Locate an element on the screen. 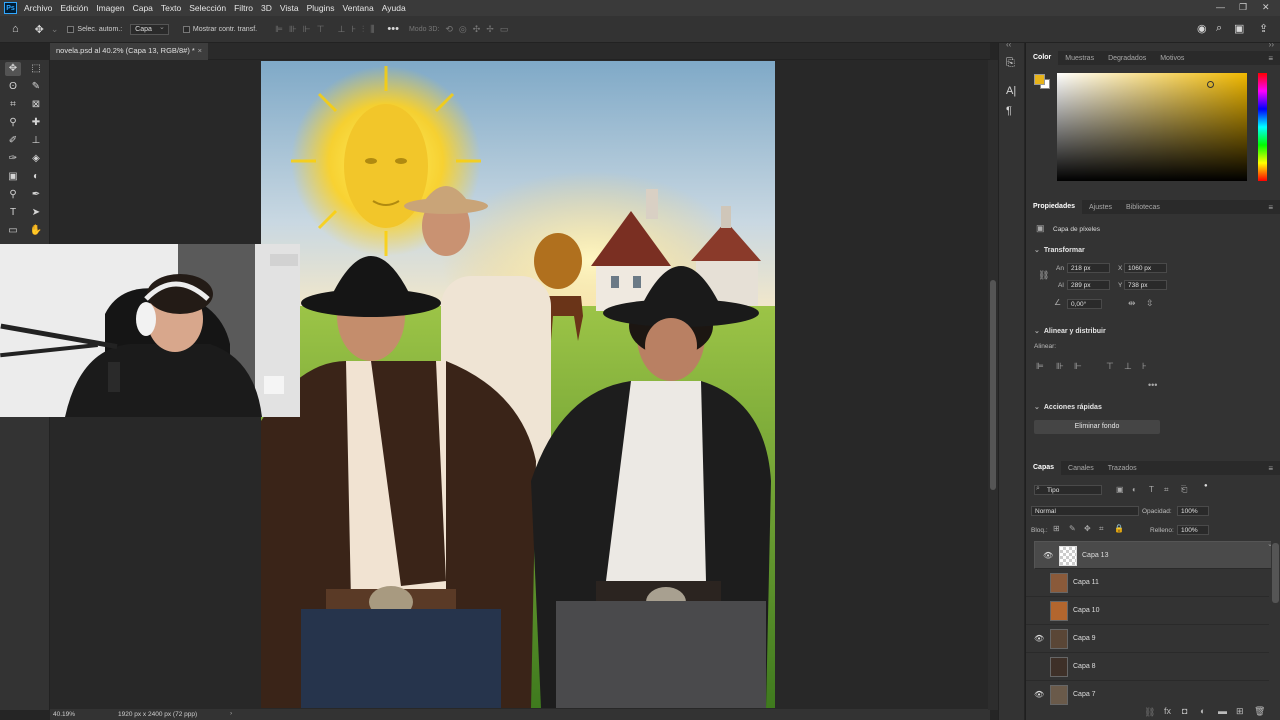 The height and width of the screenshot is (720, 1280). hand-tool-icon: ✋ is located at coordinates (36, 231).